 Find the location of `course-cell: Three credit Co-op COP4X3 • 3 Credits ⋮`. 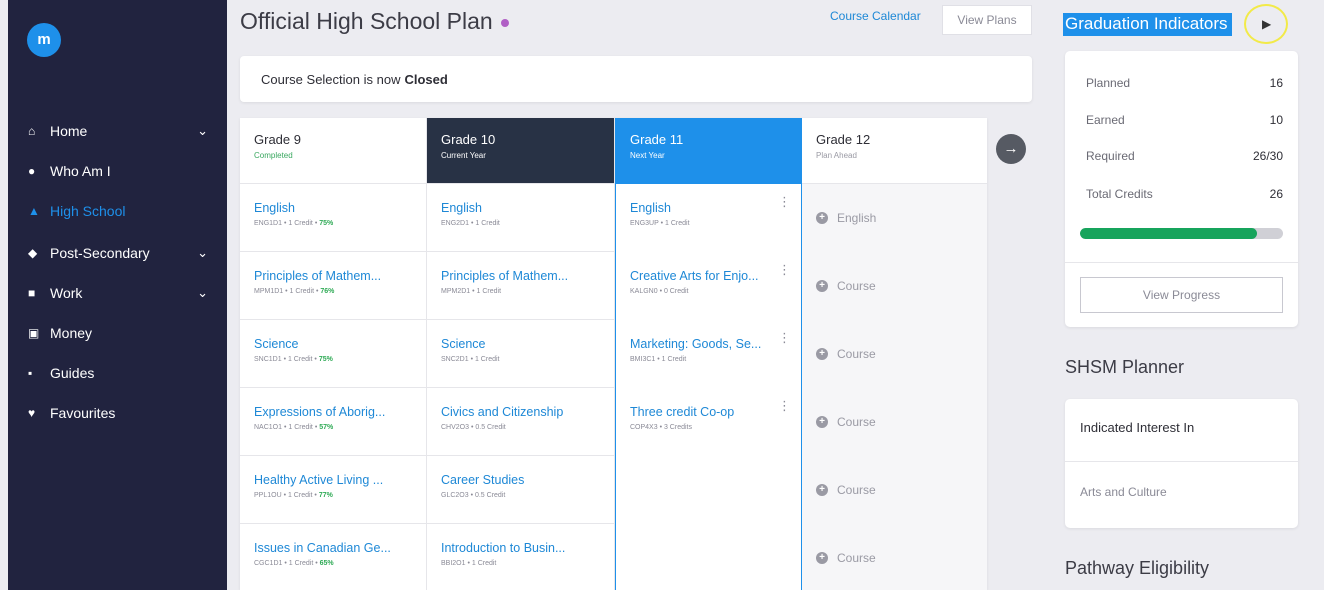

course-cell: Three credit Co-op COP4X3 • 3 Credits ⋮ is located at coordinates (708, 422).